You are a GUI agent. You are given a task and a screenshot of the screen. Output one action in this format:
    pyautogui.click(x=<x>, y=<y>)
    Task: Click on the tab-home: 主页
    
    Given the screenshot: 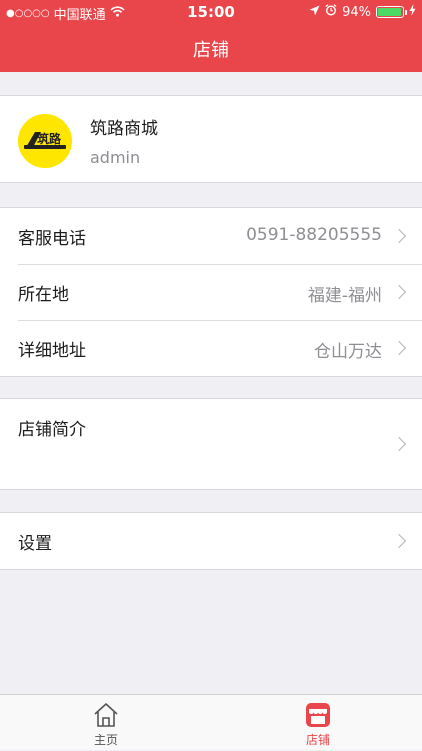 What is the action you would take?
    pyautogui.click(x=106, y=723)
    